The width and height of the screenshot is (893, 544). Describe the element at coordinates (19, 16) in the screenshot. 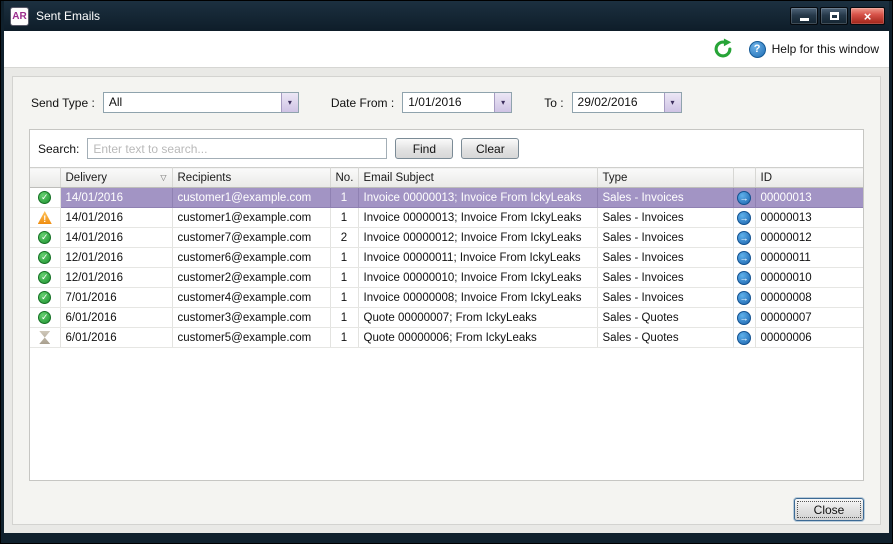

I see `app-logo-icon: AR` at that location.